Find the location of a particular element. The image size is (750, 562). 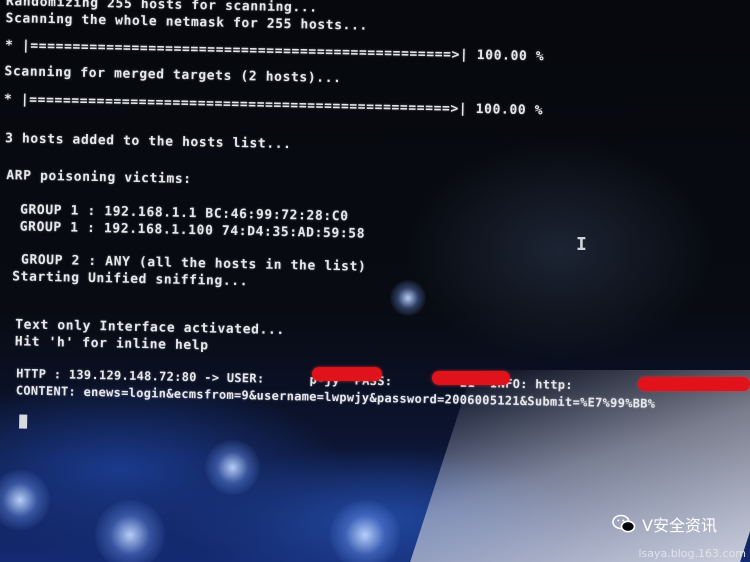

watermark-name: V安全资讯 is located at coordinates (679, 525).